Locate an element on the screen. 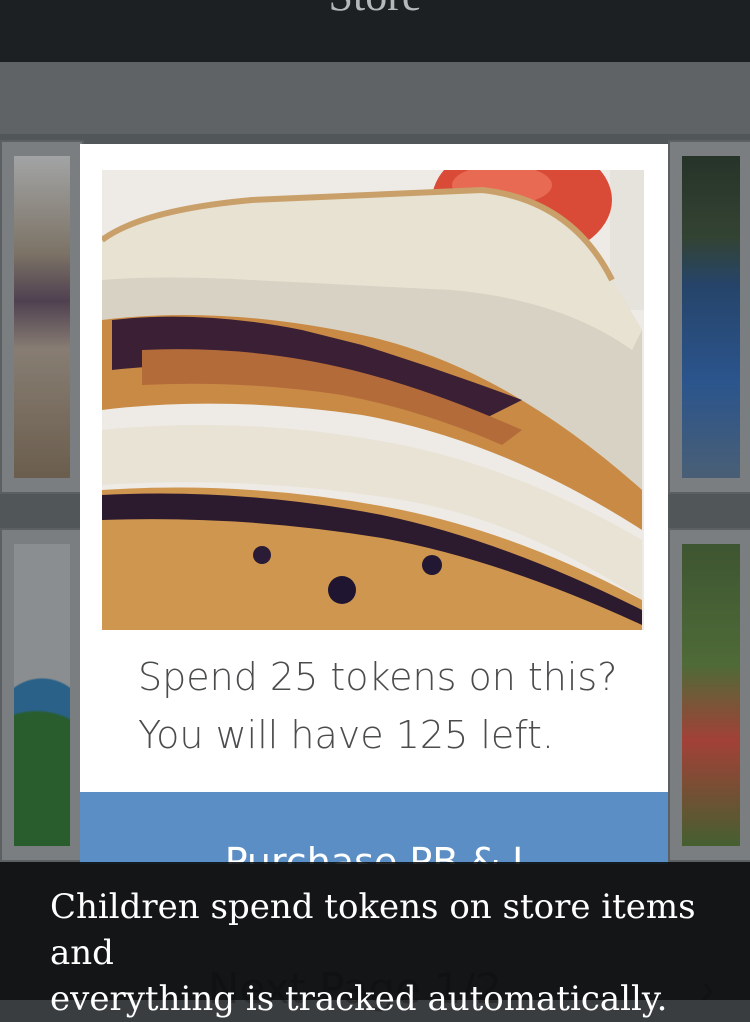  caption-line: Children spend tokens on store items and is located at coordinates (373, 930).